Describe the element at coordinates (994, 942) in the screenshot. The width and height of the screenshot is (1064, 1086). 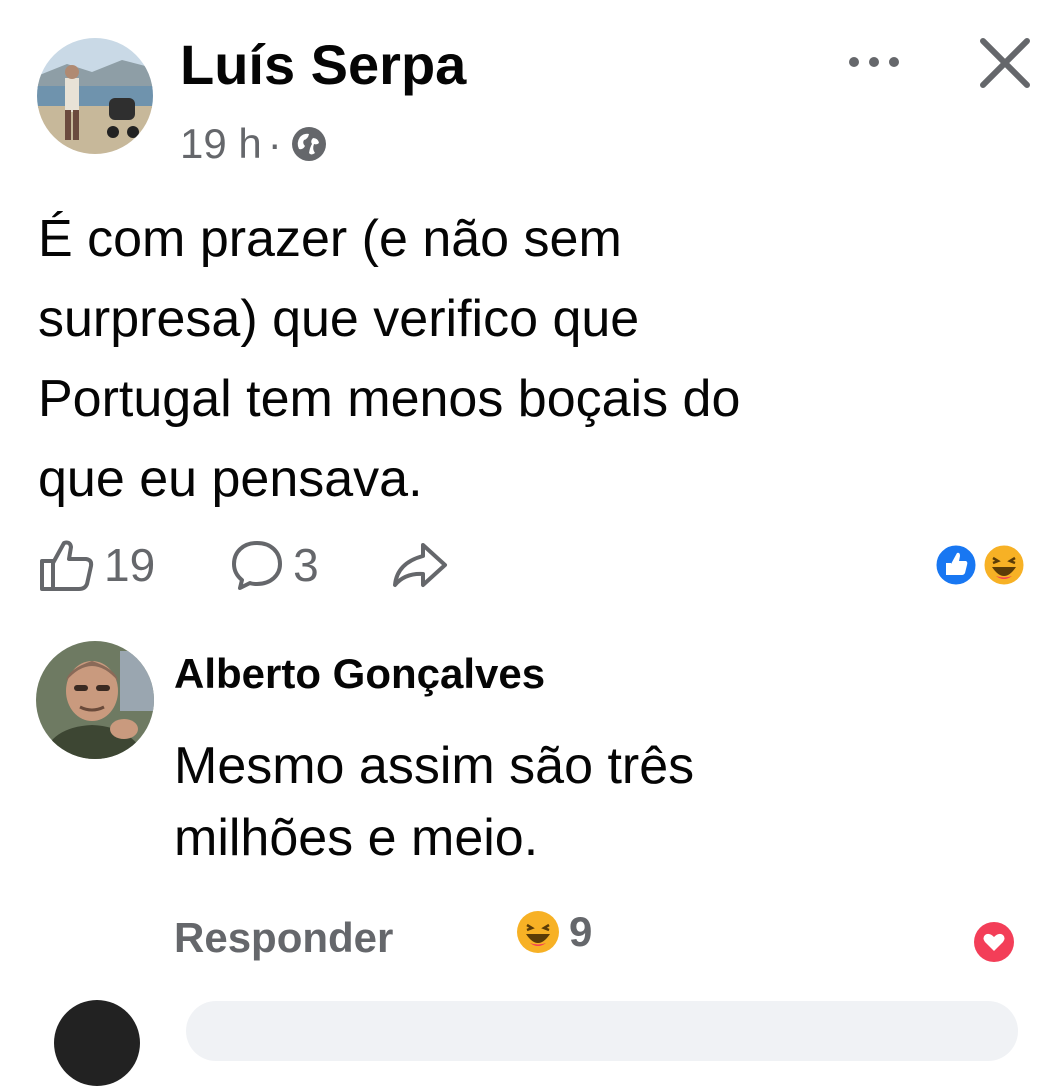
I see `love-reaction-icon` at that location.